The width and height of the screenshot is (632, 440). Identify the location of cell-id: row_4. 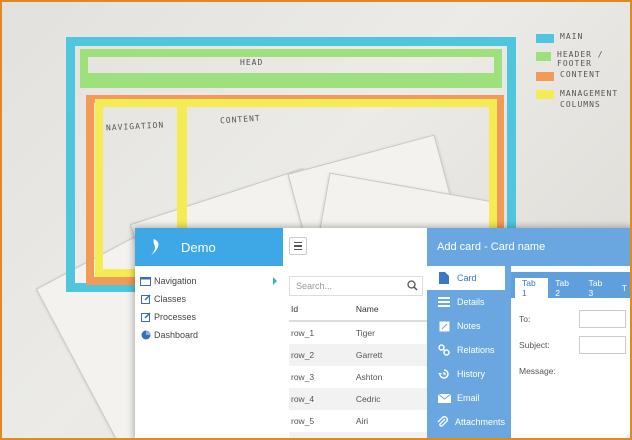
(321, 399).